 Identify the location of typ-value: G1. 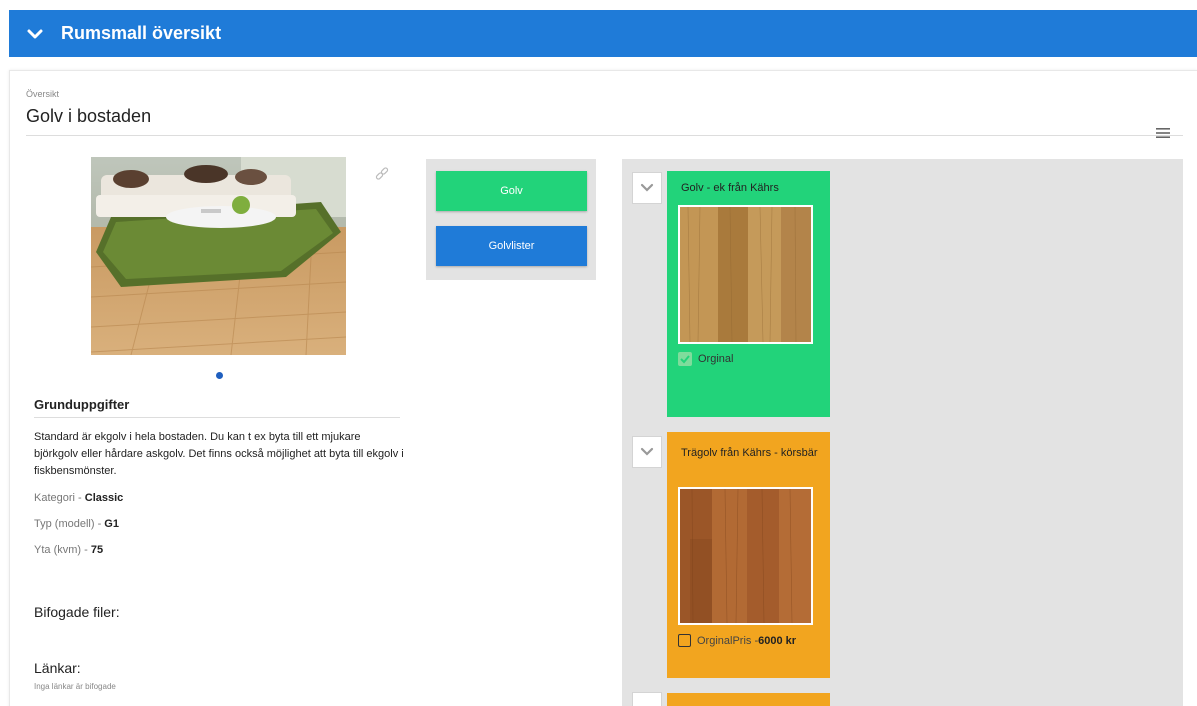
(111, 524).